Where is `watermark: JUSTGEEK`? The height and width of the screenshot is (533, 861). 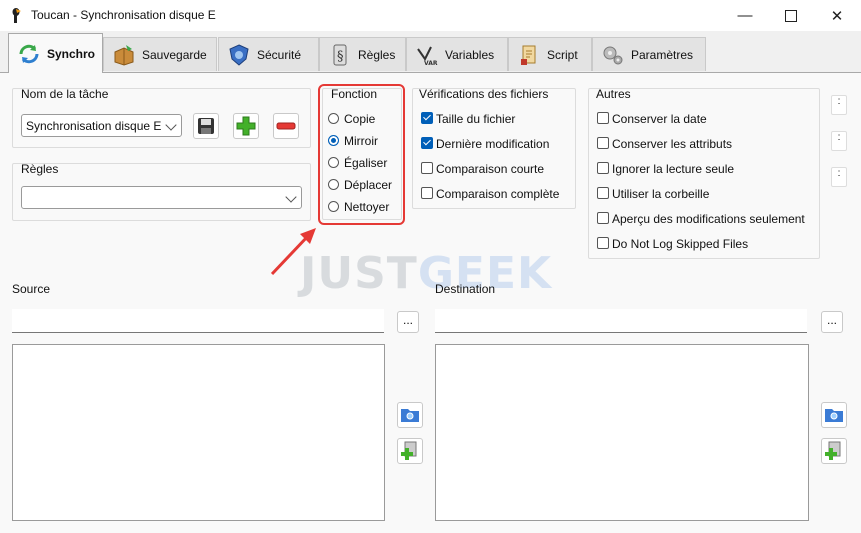
watermark: JUSTGEEK is located at coordinates (426, 273).